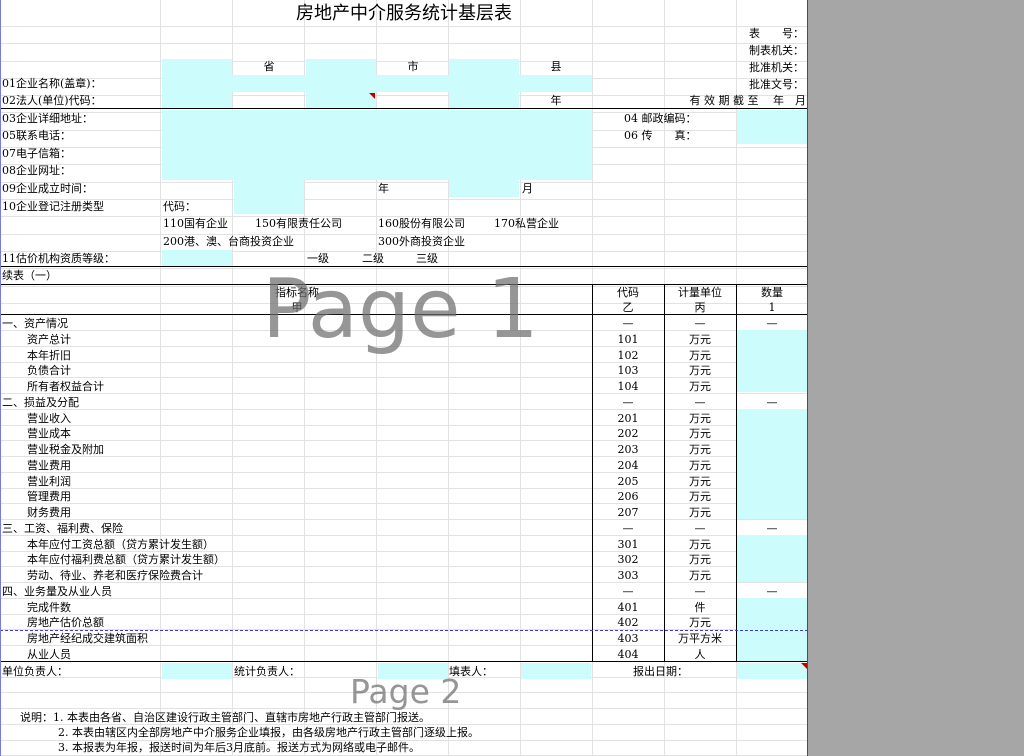 This screenshot has width=1024, height=756. I want to click on company-name-input, so click(377, 83).